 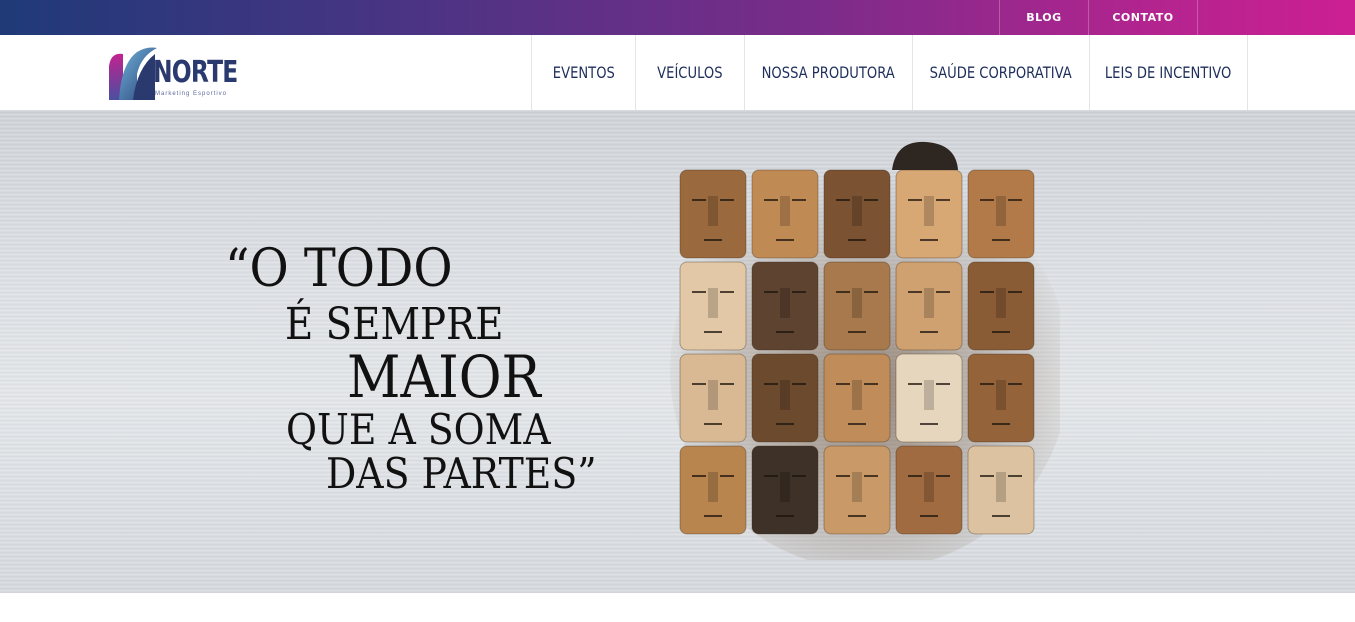 I want to click on nav-eventos-label: EVENTOS, so click(x=583, y=72).